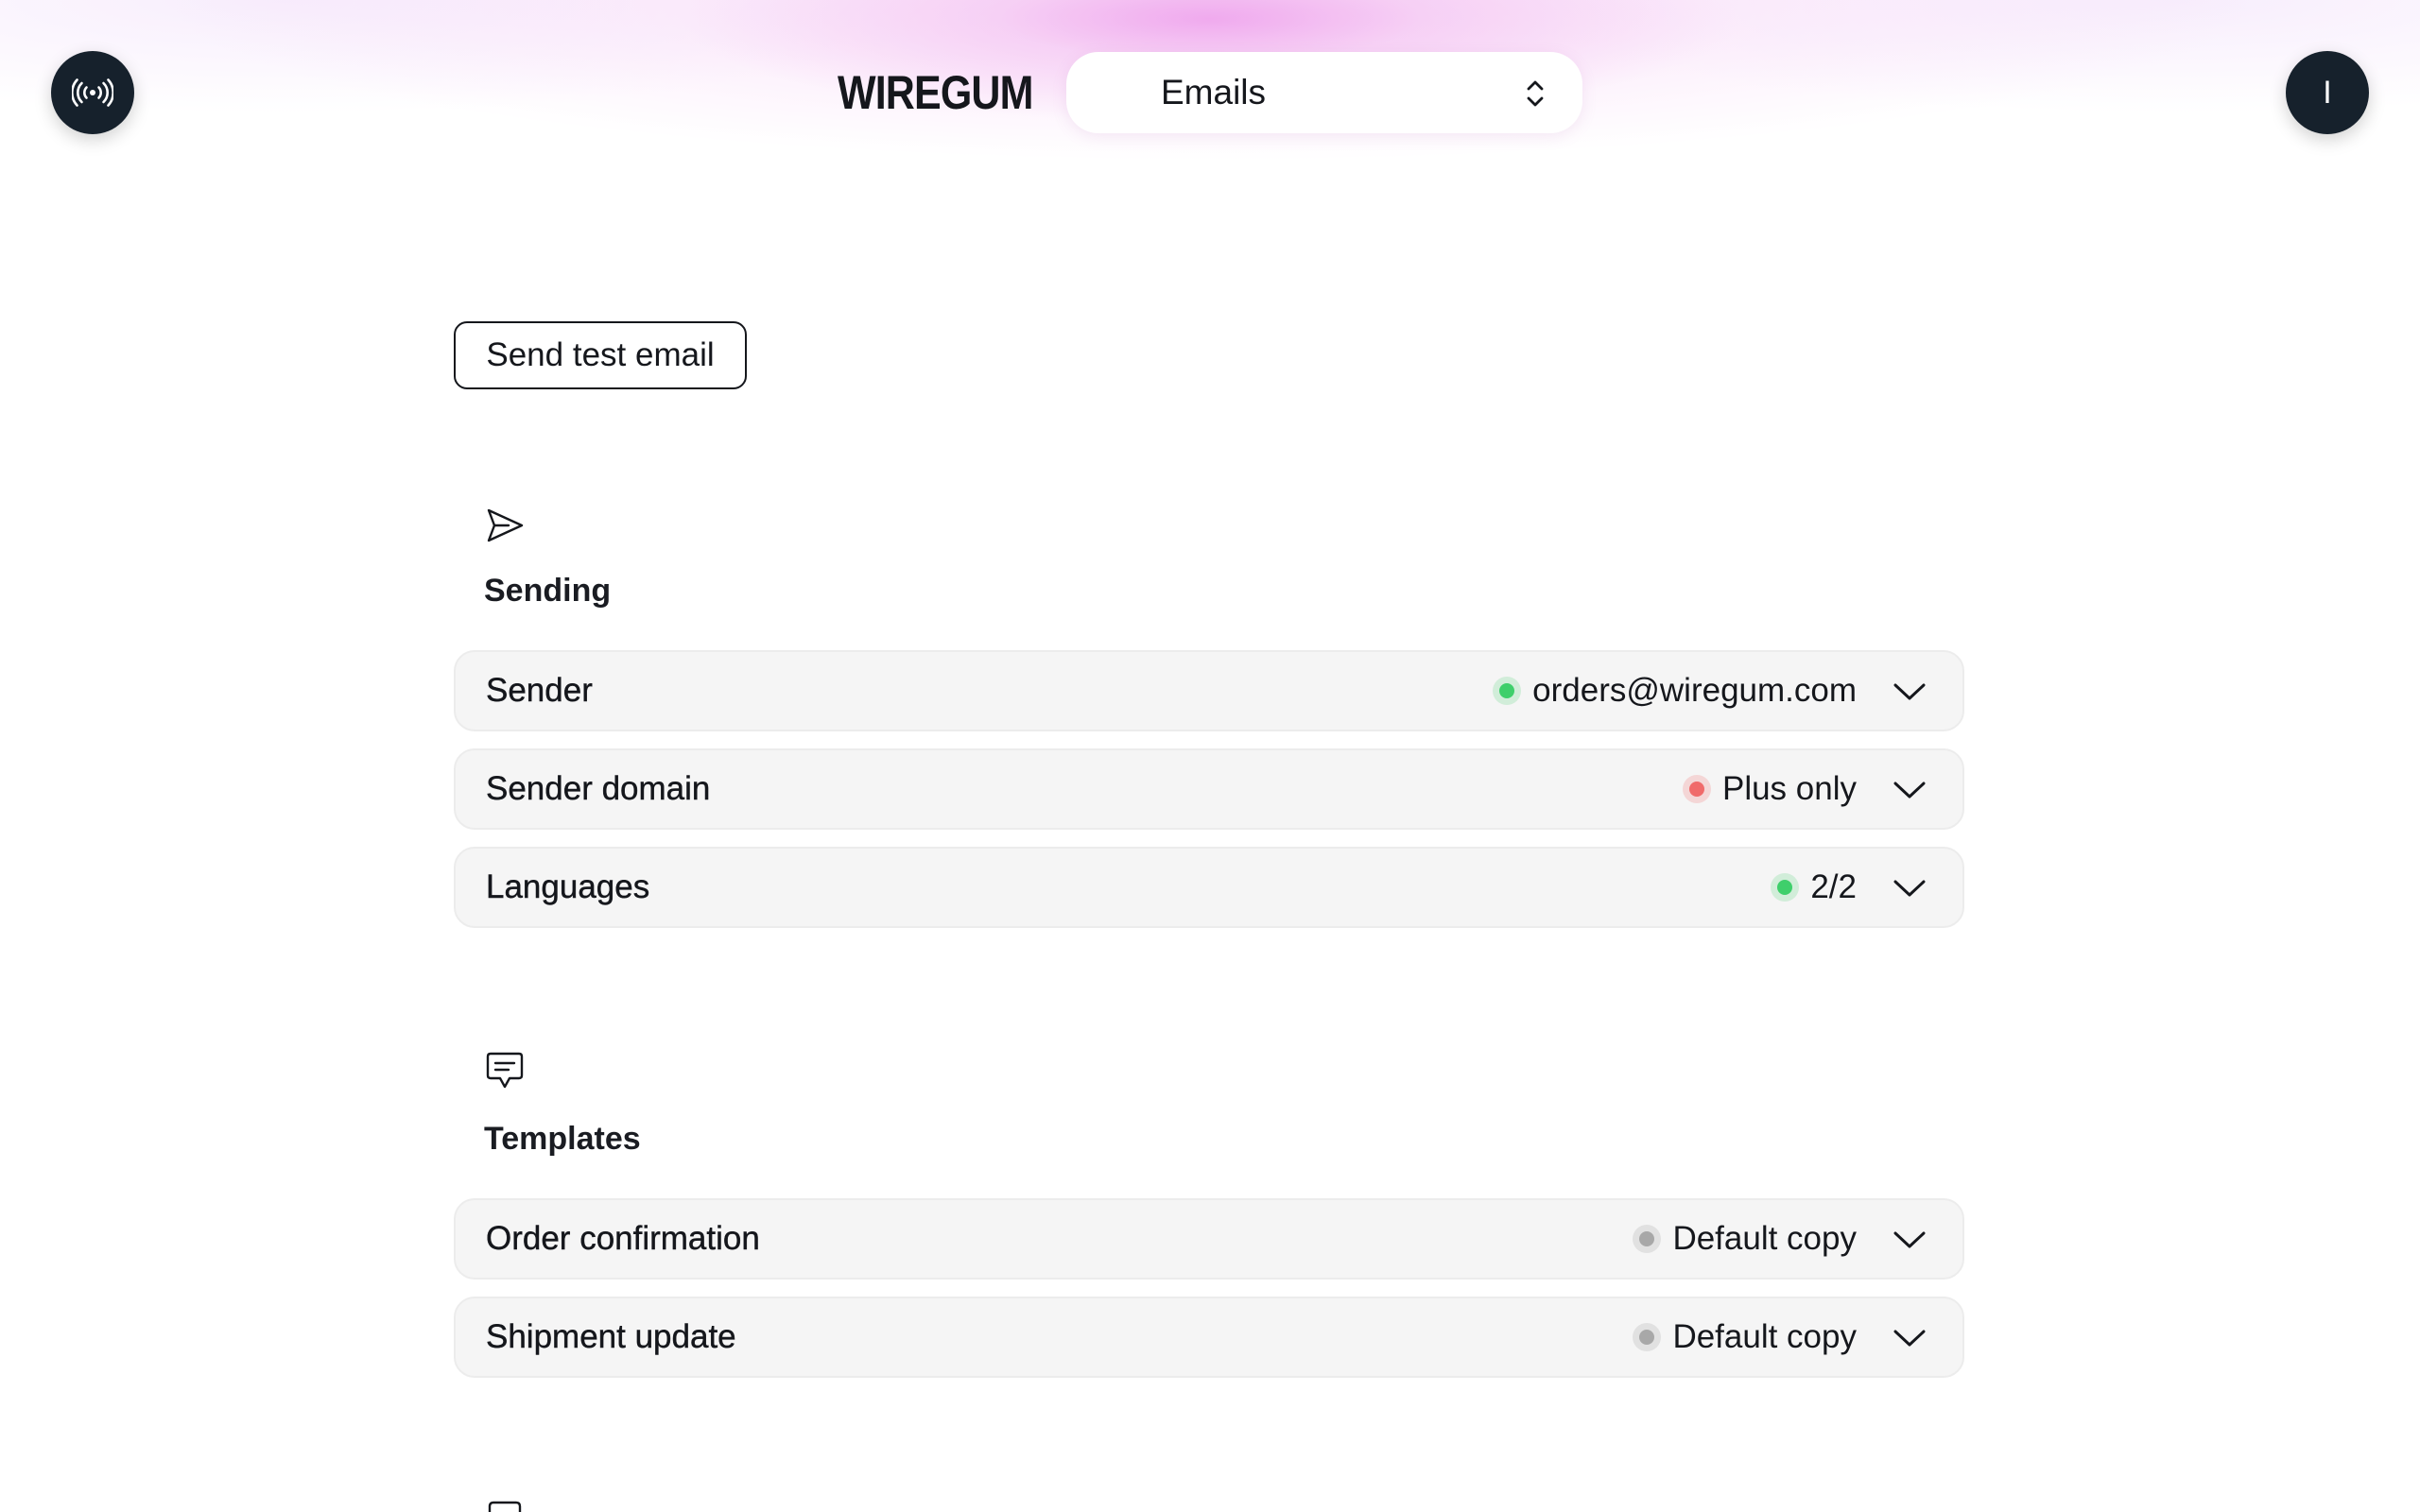 The width and height of the screenshot is (2420, 1512). Describe the element at coordinates (1209, 1239) in the screenshot. I see `row-order-confirmation: Order confirmation Default copy` at that location.